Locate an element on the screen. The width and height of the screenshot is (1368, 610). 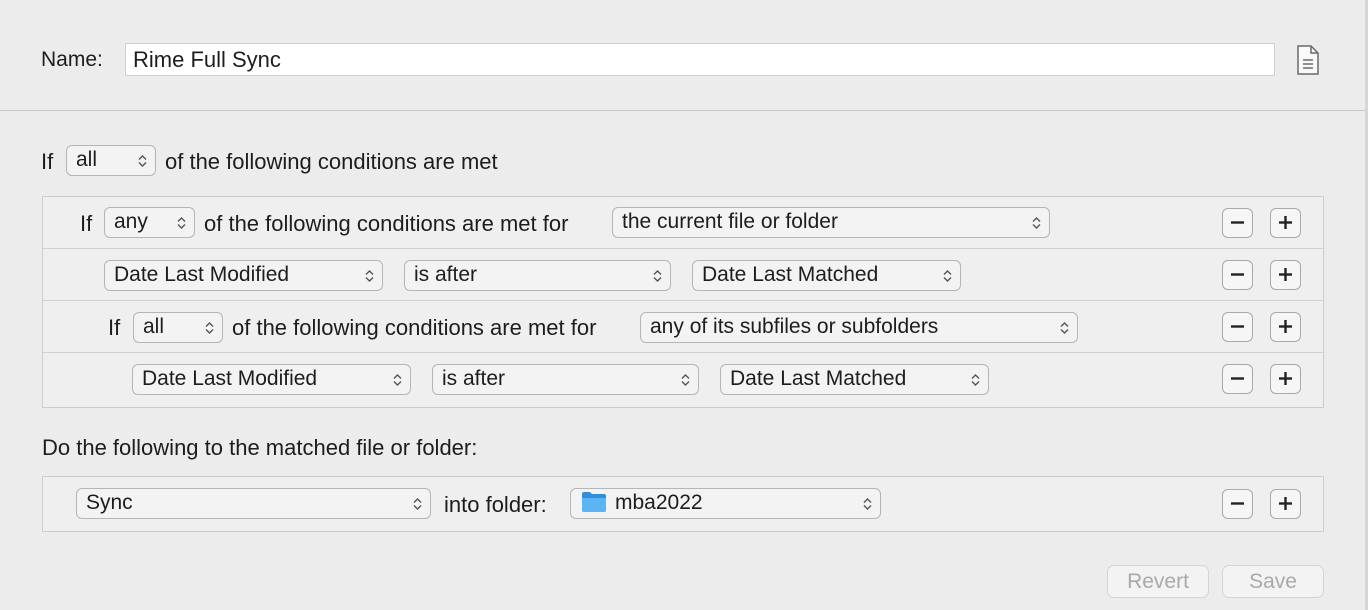
cond2-operator-value: is after is located at coordinates (474, 378).